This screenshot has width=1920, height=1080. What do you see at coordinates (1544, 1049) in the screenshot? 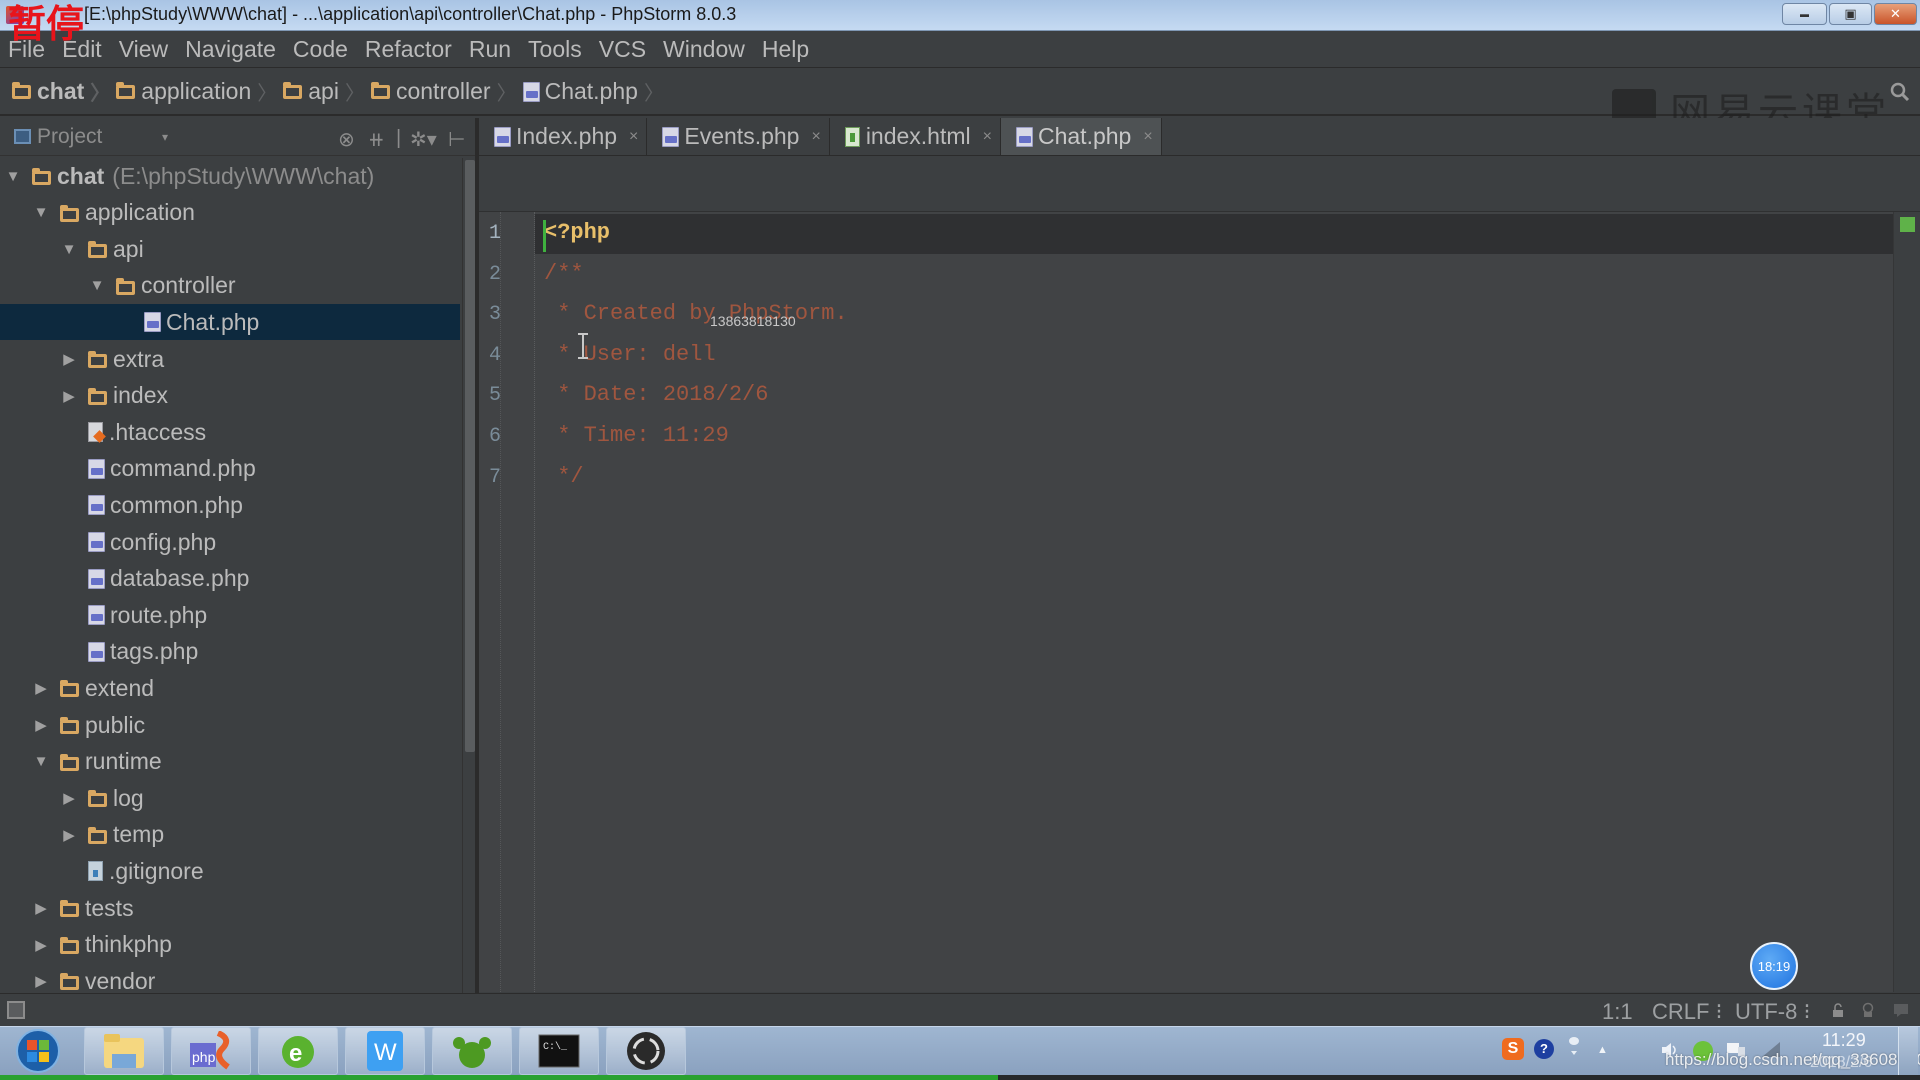
I see `help-tray-icon: ?` at bounding box center [1544, 1049].